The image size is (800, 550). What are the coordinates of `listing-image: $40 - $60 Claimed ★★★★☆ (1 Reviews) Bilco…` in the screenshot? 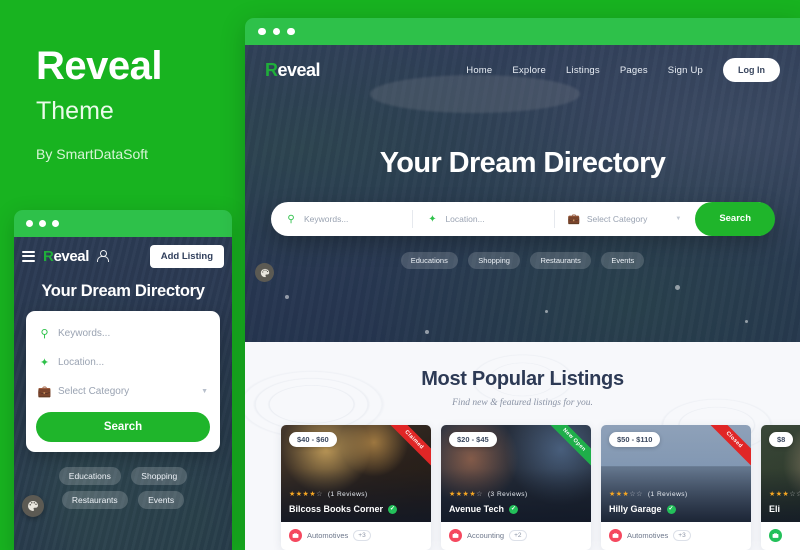 It's located at (356, 473).